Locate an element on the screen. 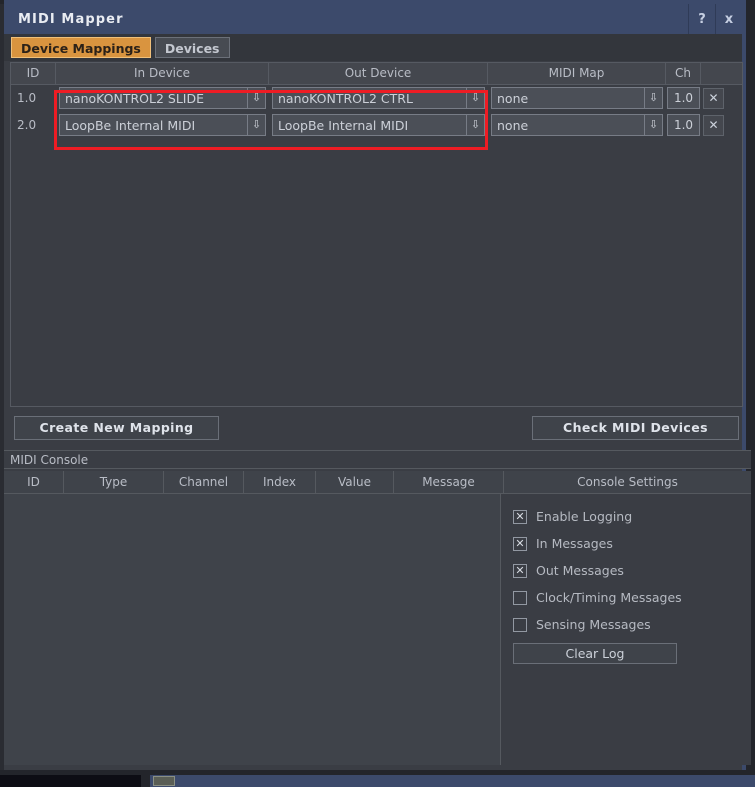 The width and height of the screenshot is (755, 787). row-out-device-cell: LoopBe Internal MIDI ⇩ is located at coordinates (378, 125).